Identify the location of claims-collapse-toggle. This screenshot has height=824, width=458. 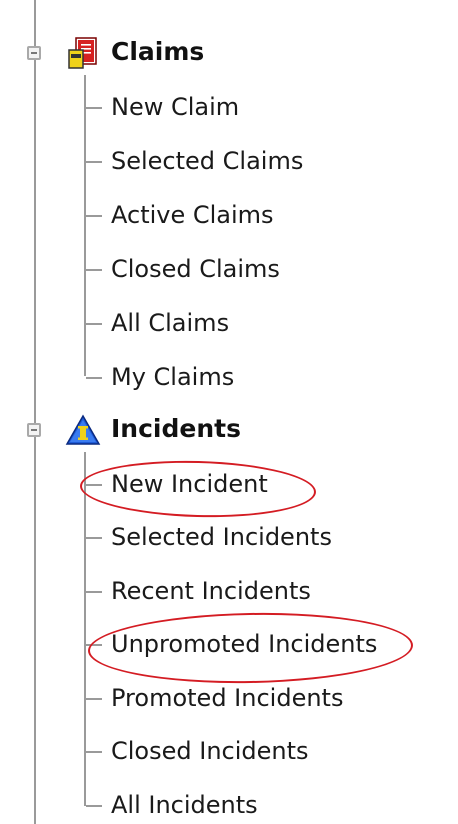
(34, 53).